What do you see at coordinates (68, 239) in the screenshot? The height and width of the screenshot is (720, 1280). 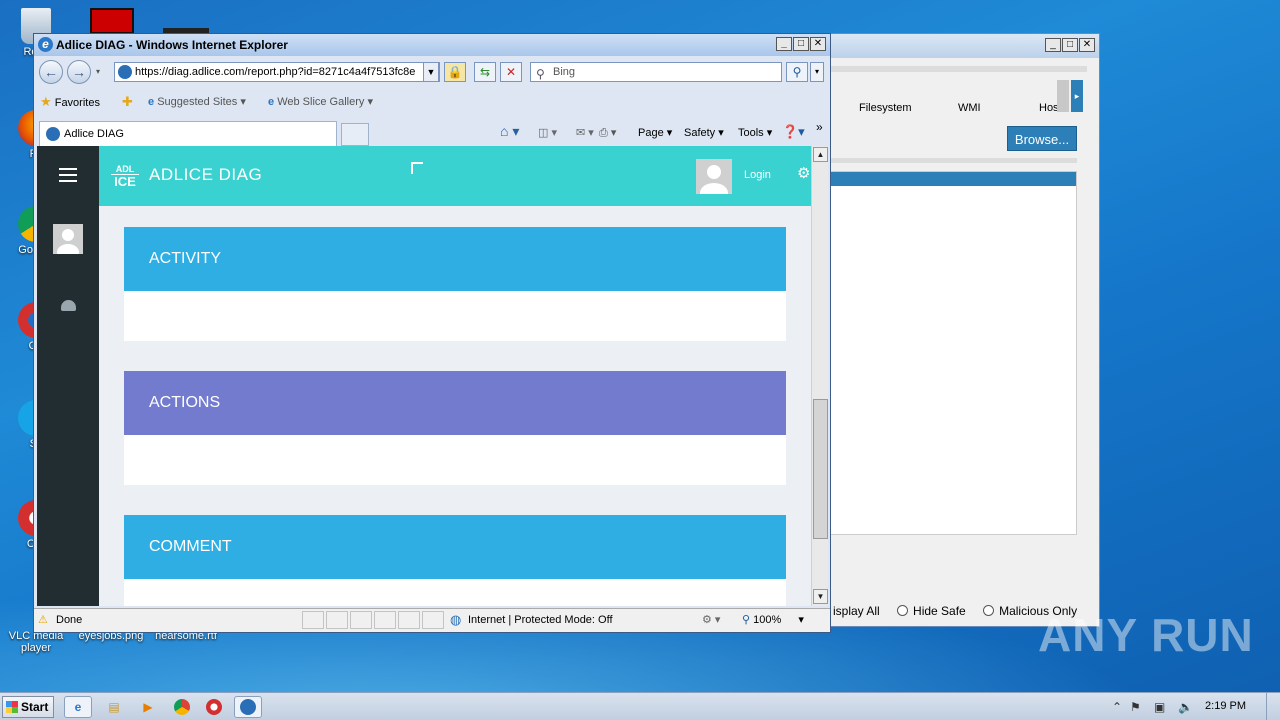 I see `sidebar-avatar` at bounding box center [68, 239].